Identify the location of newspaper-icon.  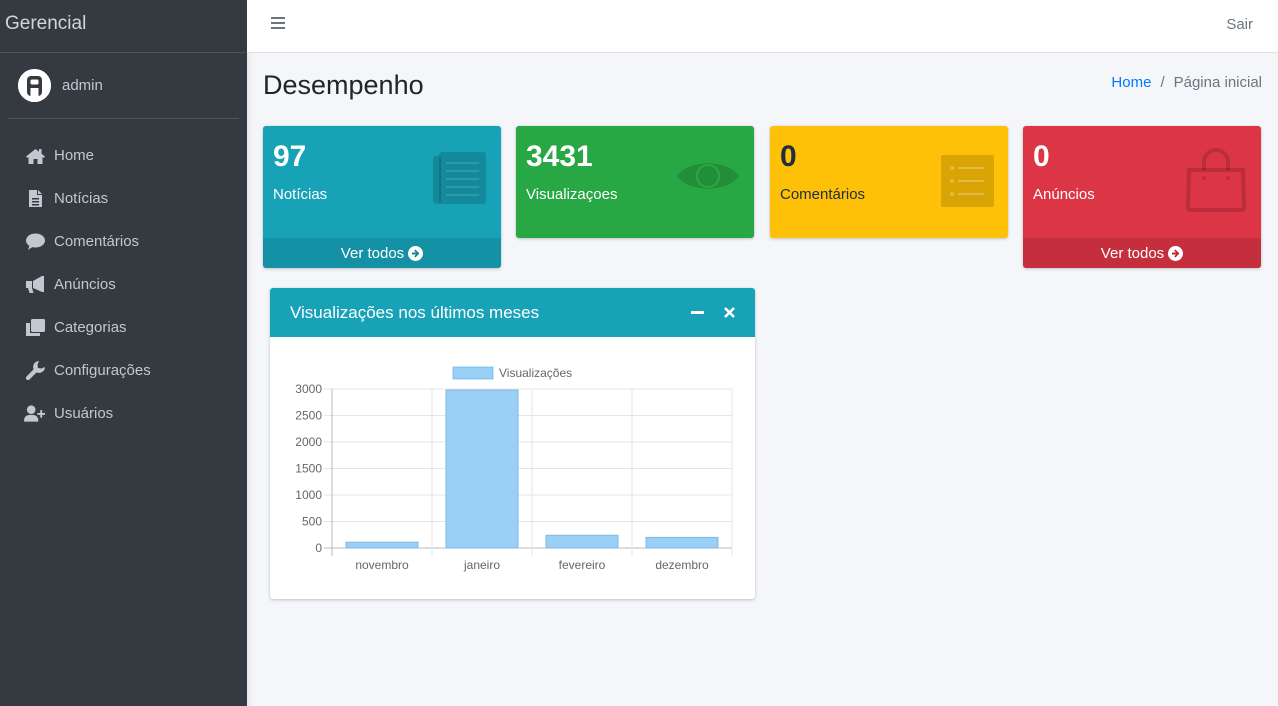
(460, 180).